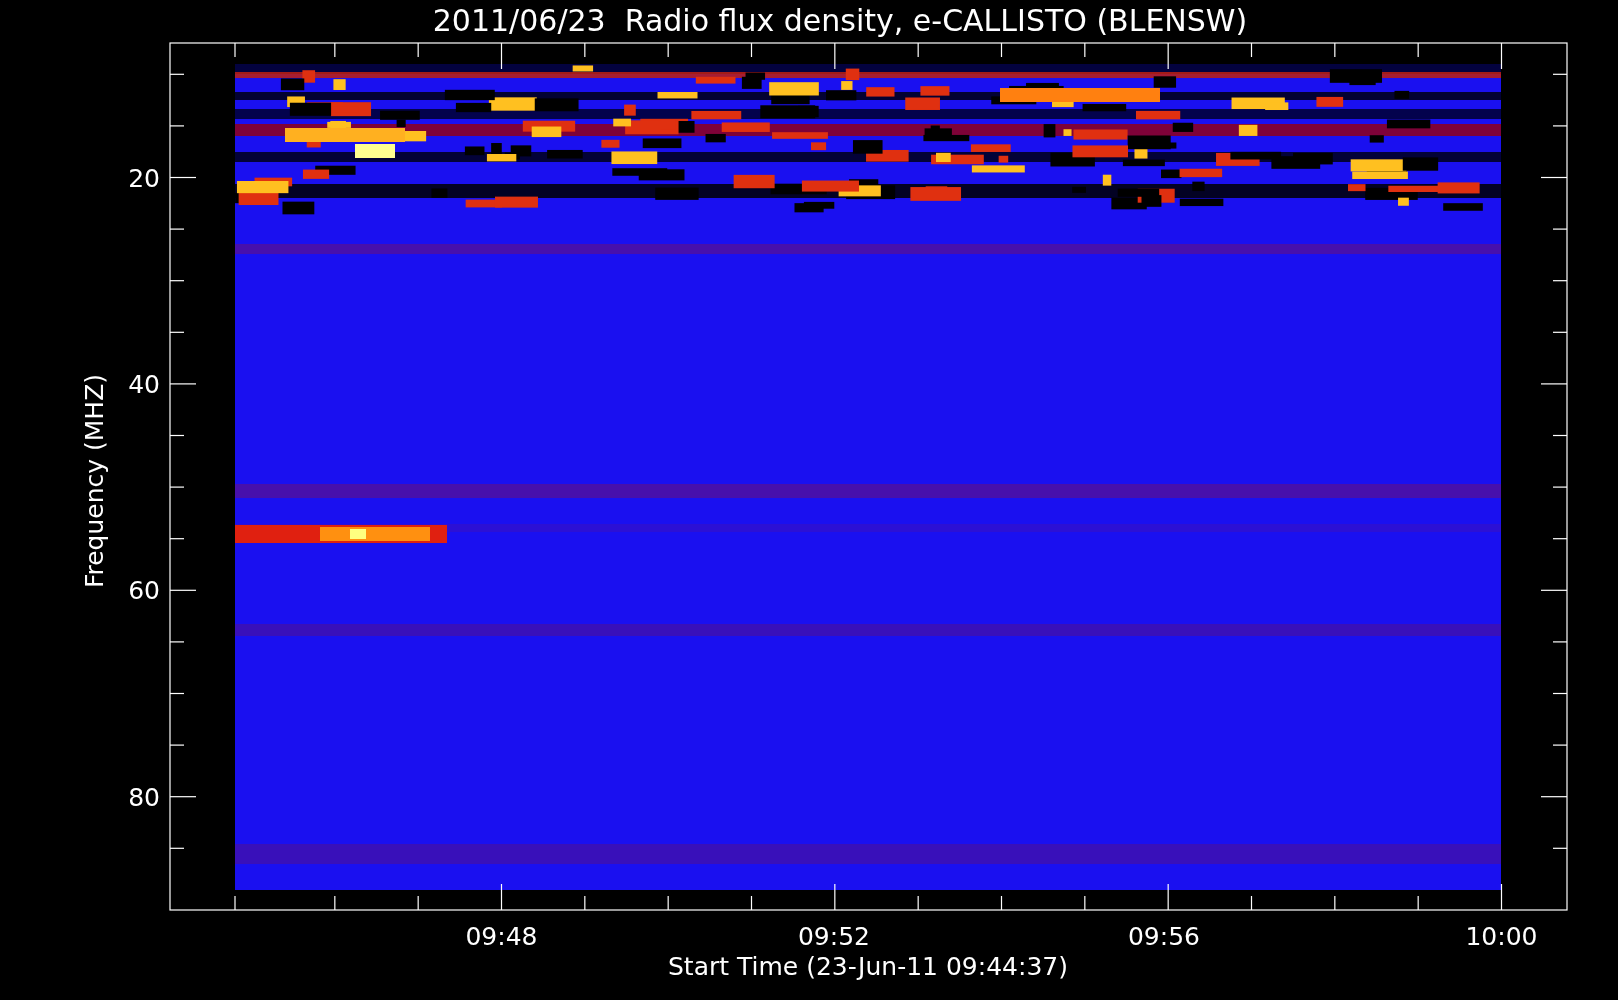  Describe the element at coordinates (501, 936) in the screenshot. I see `tick-label: 09:48` at that location.